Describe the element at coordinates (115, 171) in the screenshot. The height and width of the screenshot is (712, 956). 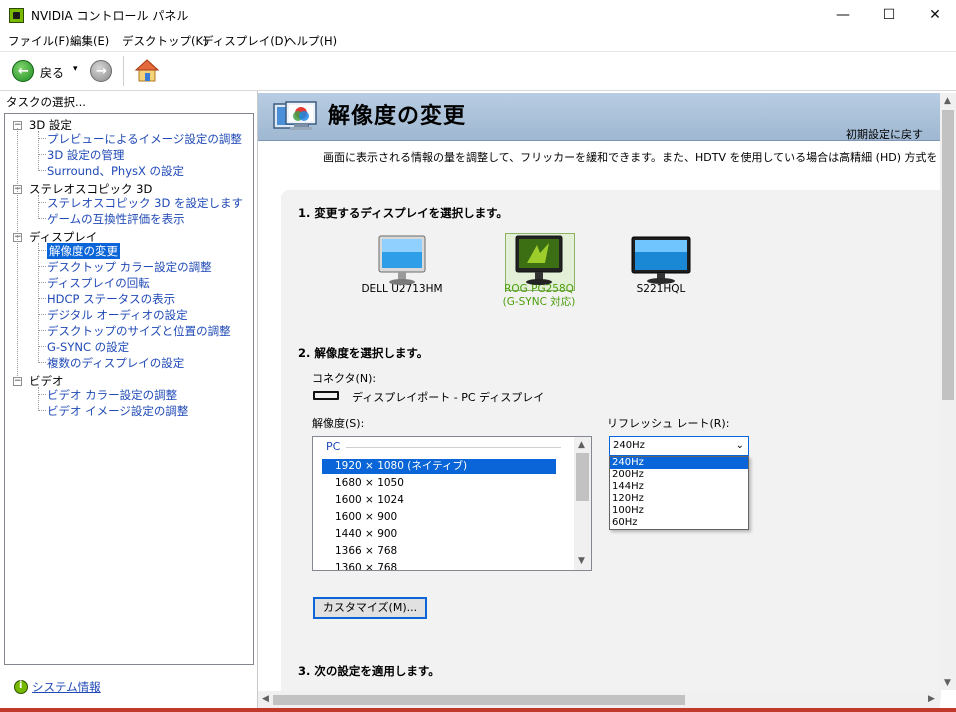
I see `tree-item-surround-physx: Surround、PhysX の設定` at that location.